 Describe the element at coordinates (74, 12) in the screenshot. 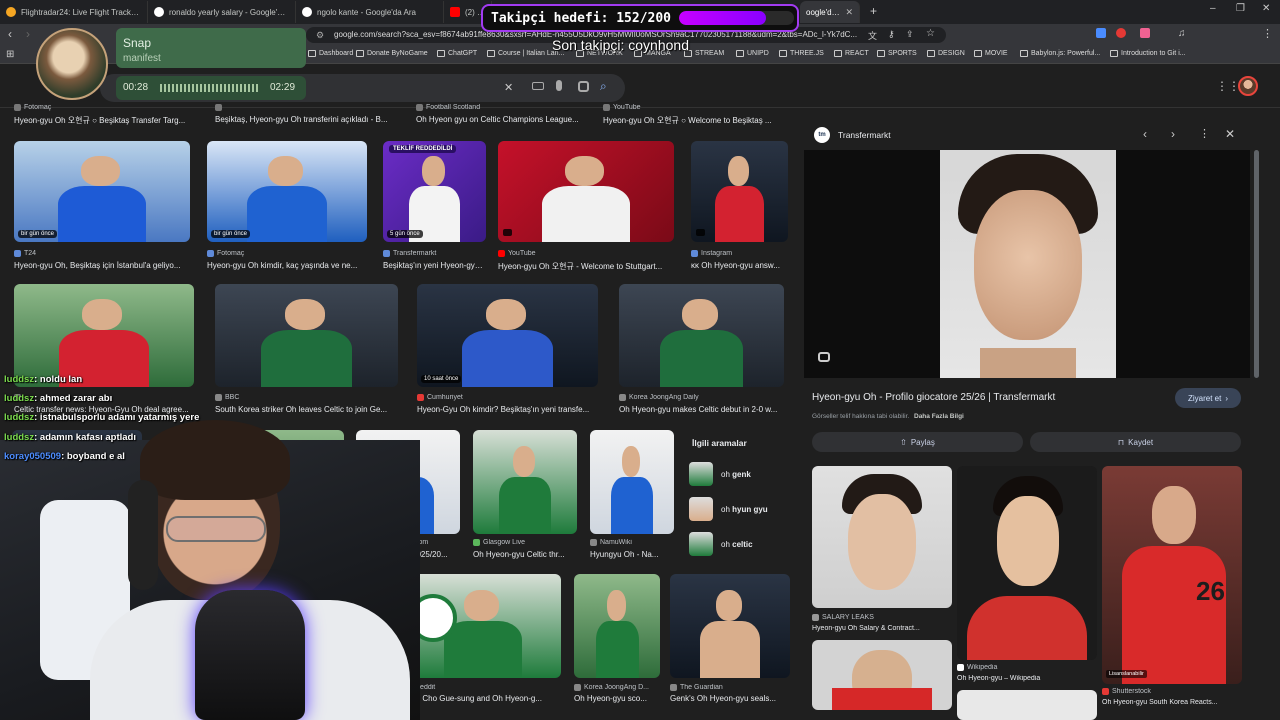

I see `tab-flightradar: Flightradar24: Live Flight Tracker - Re` at that location.